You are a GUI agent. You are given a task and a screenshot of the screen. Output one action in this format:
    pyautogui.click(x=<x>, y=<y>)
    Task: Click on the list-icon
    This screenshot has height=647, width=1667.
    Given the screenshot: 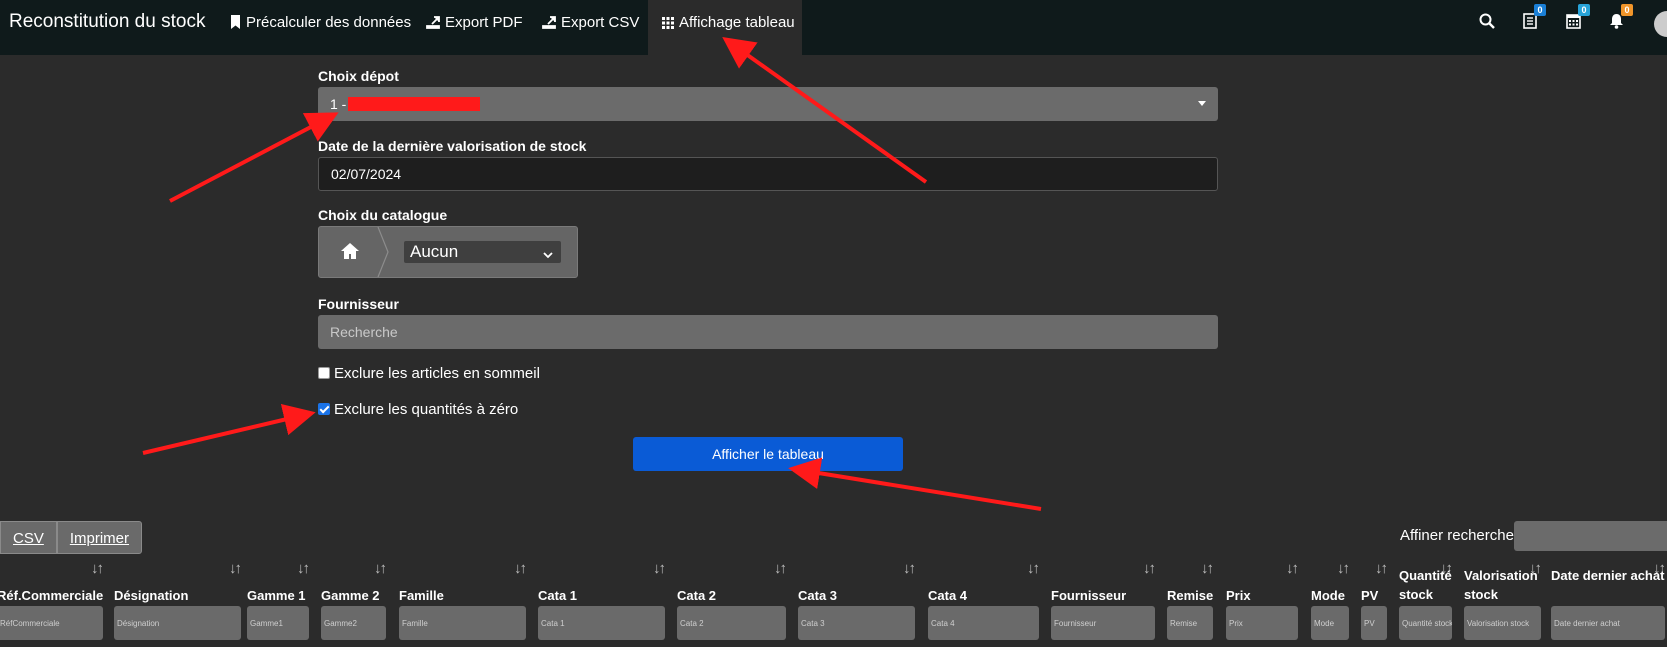 What is the action you would take?
    pyautogui.click(x=1530, y=23)
    